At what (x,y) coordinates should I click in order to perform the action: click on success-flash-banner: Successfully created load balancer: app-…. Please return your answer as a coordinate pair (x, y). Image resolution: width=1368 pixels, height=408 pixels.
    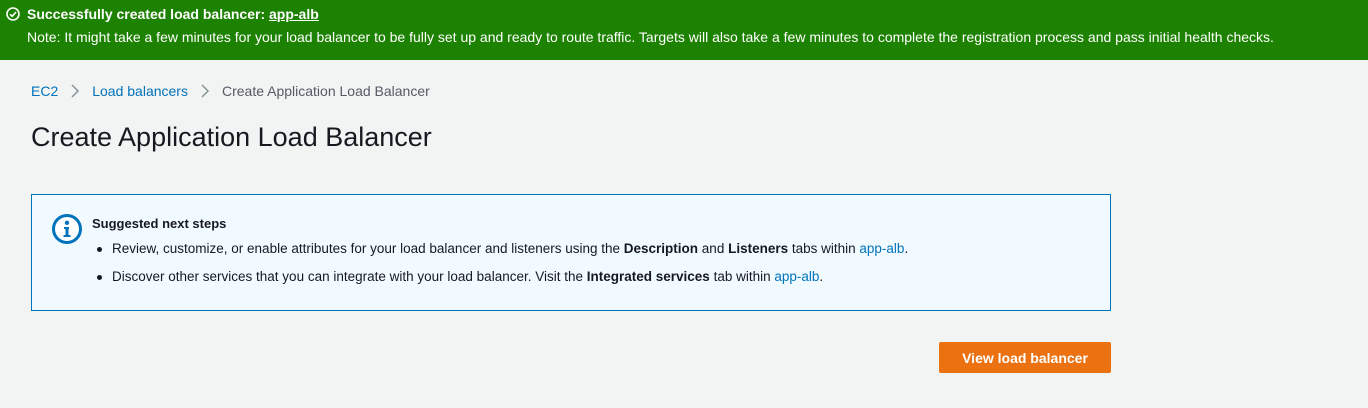
    Looking at the image, I should click on (684, 30).